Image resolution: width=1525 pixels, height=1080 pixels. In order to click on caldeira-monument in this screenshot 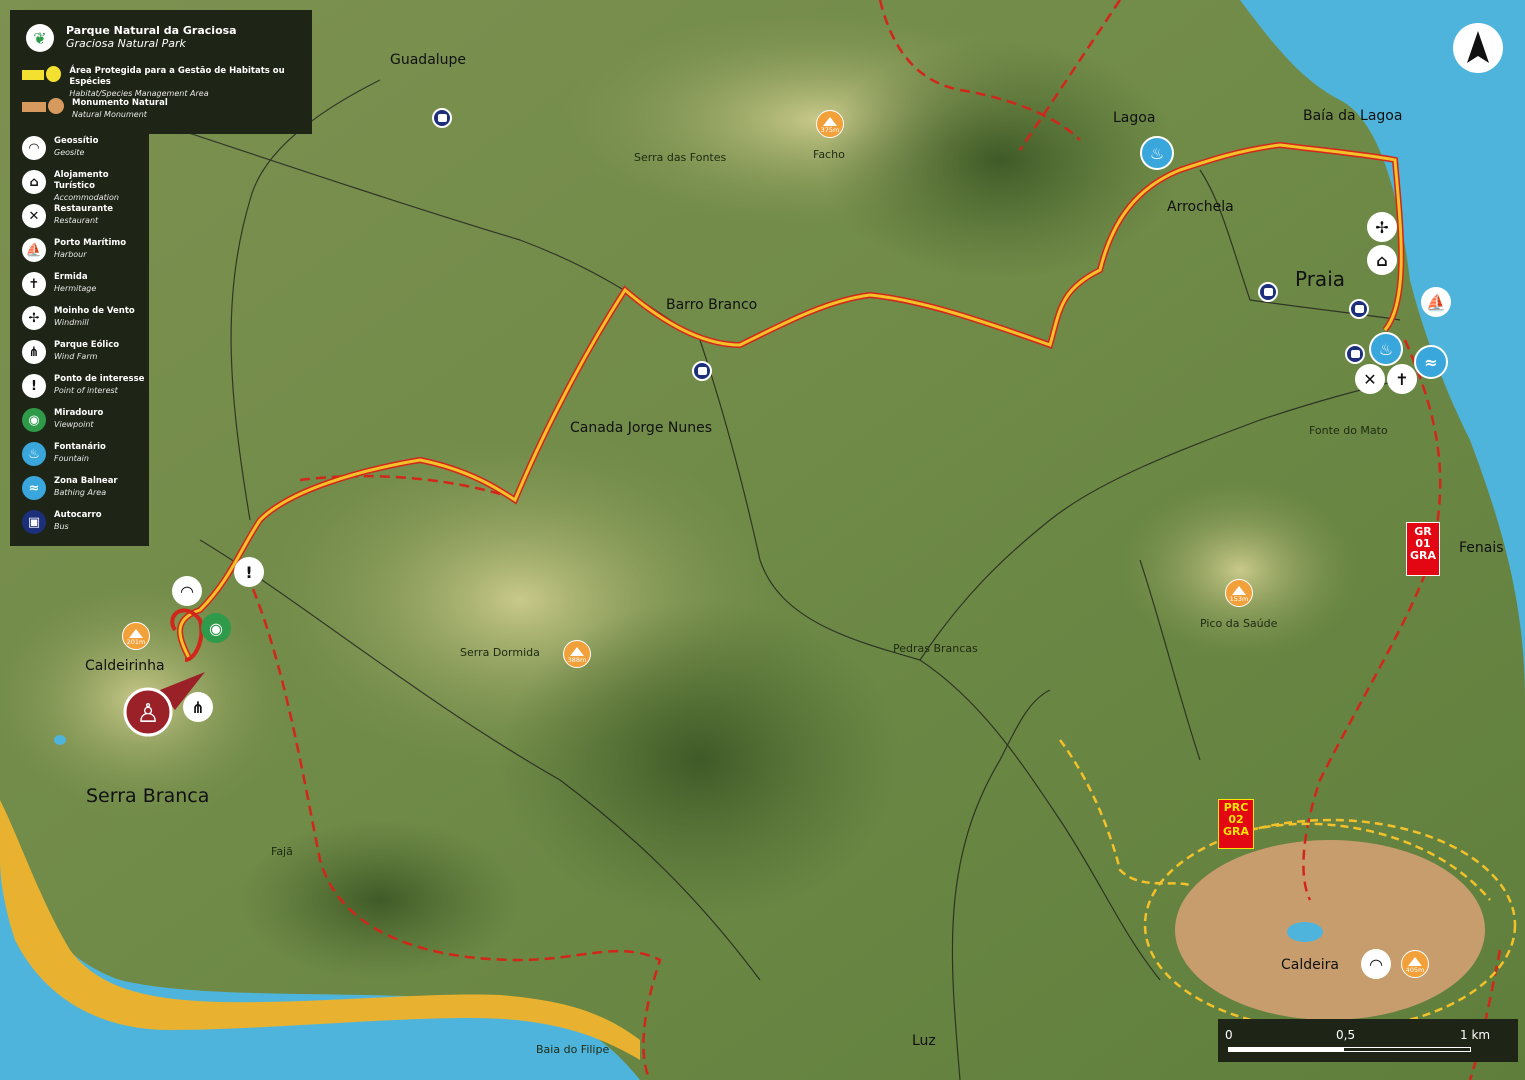, I will do `click(1330, 930)`.